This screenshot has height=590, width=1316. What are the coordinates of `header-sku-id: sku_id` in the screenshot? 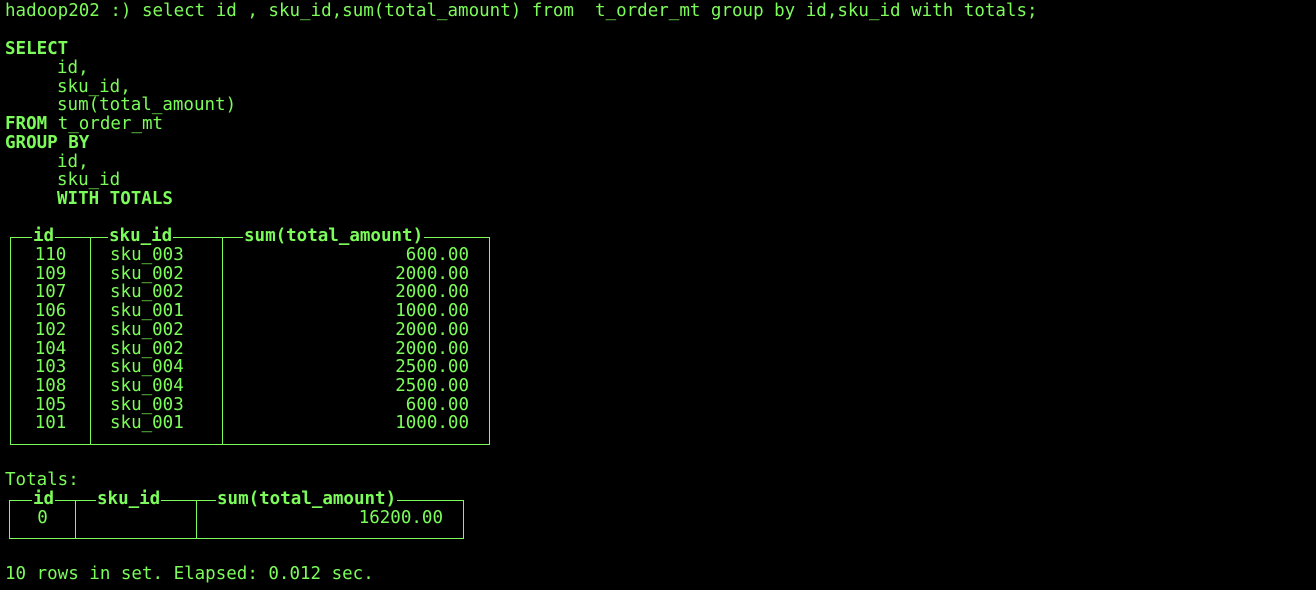 It's located at (141, 236).